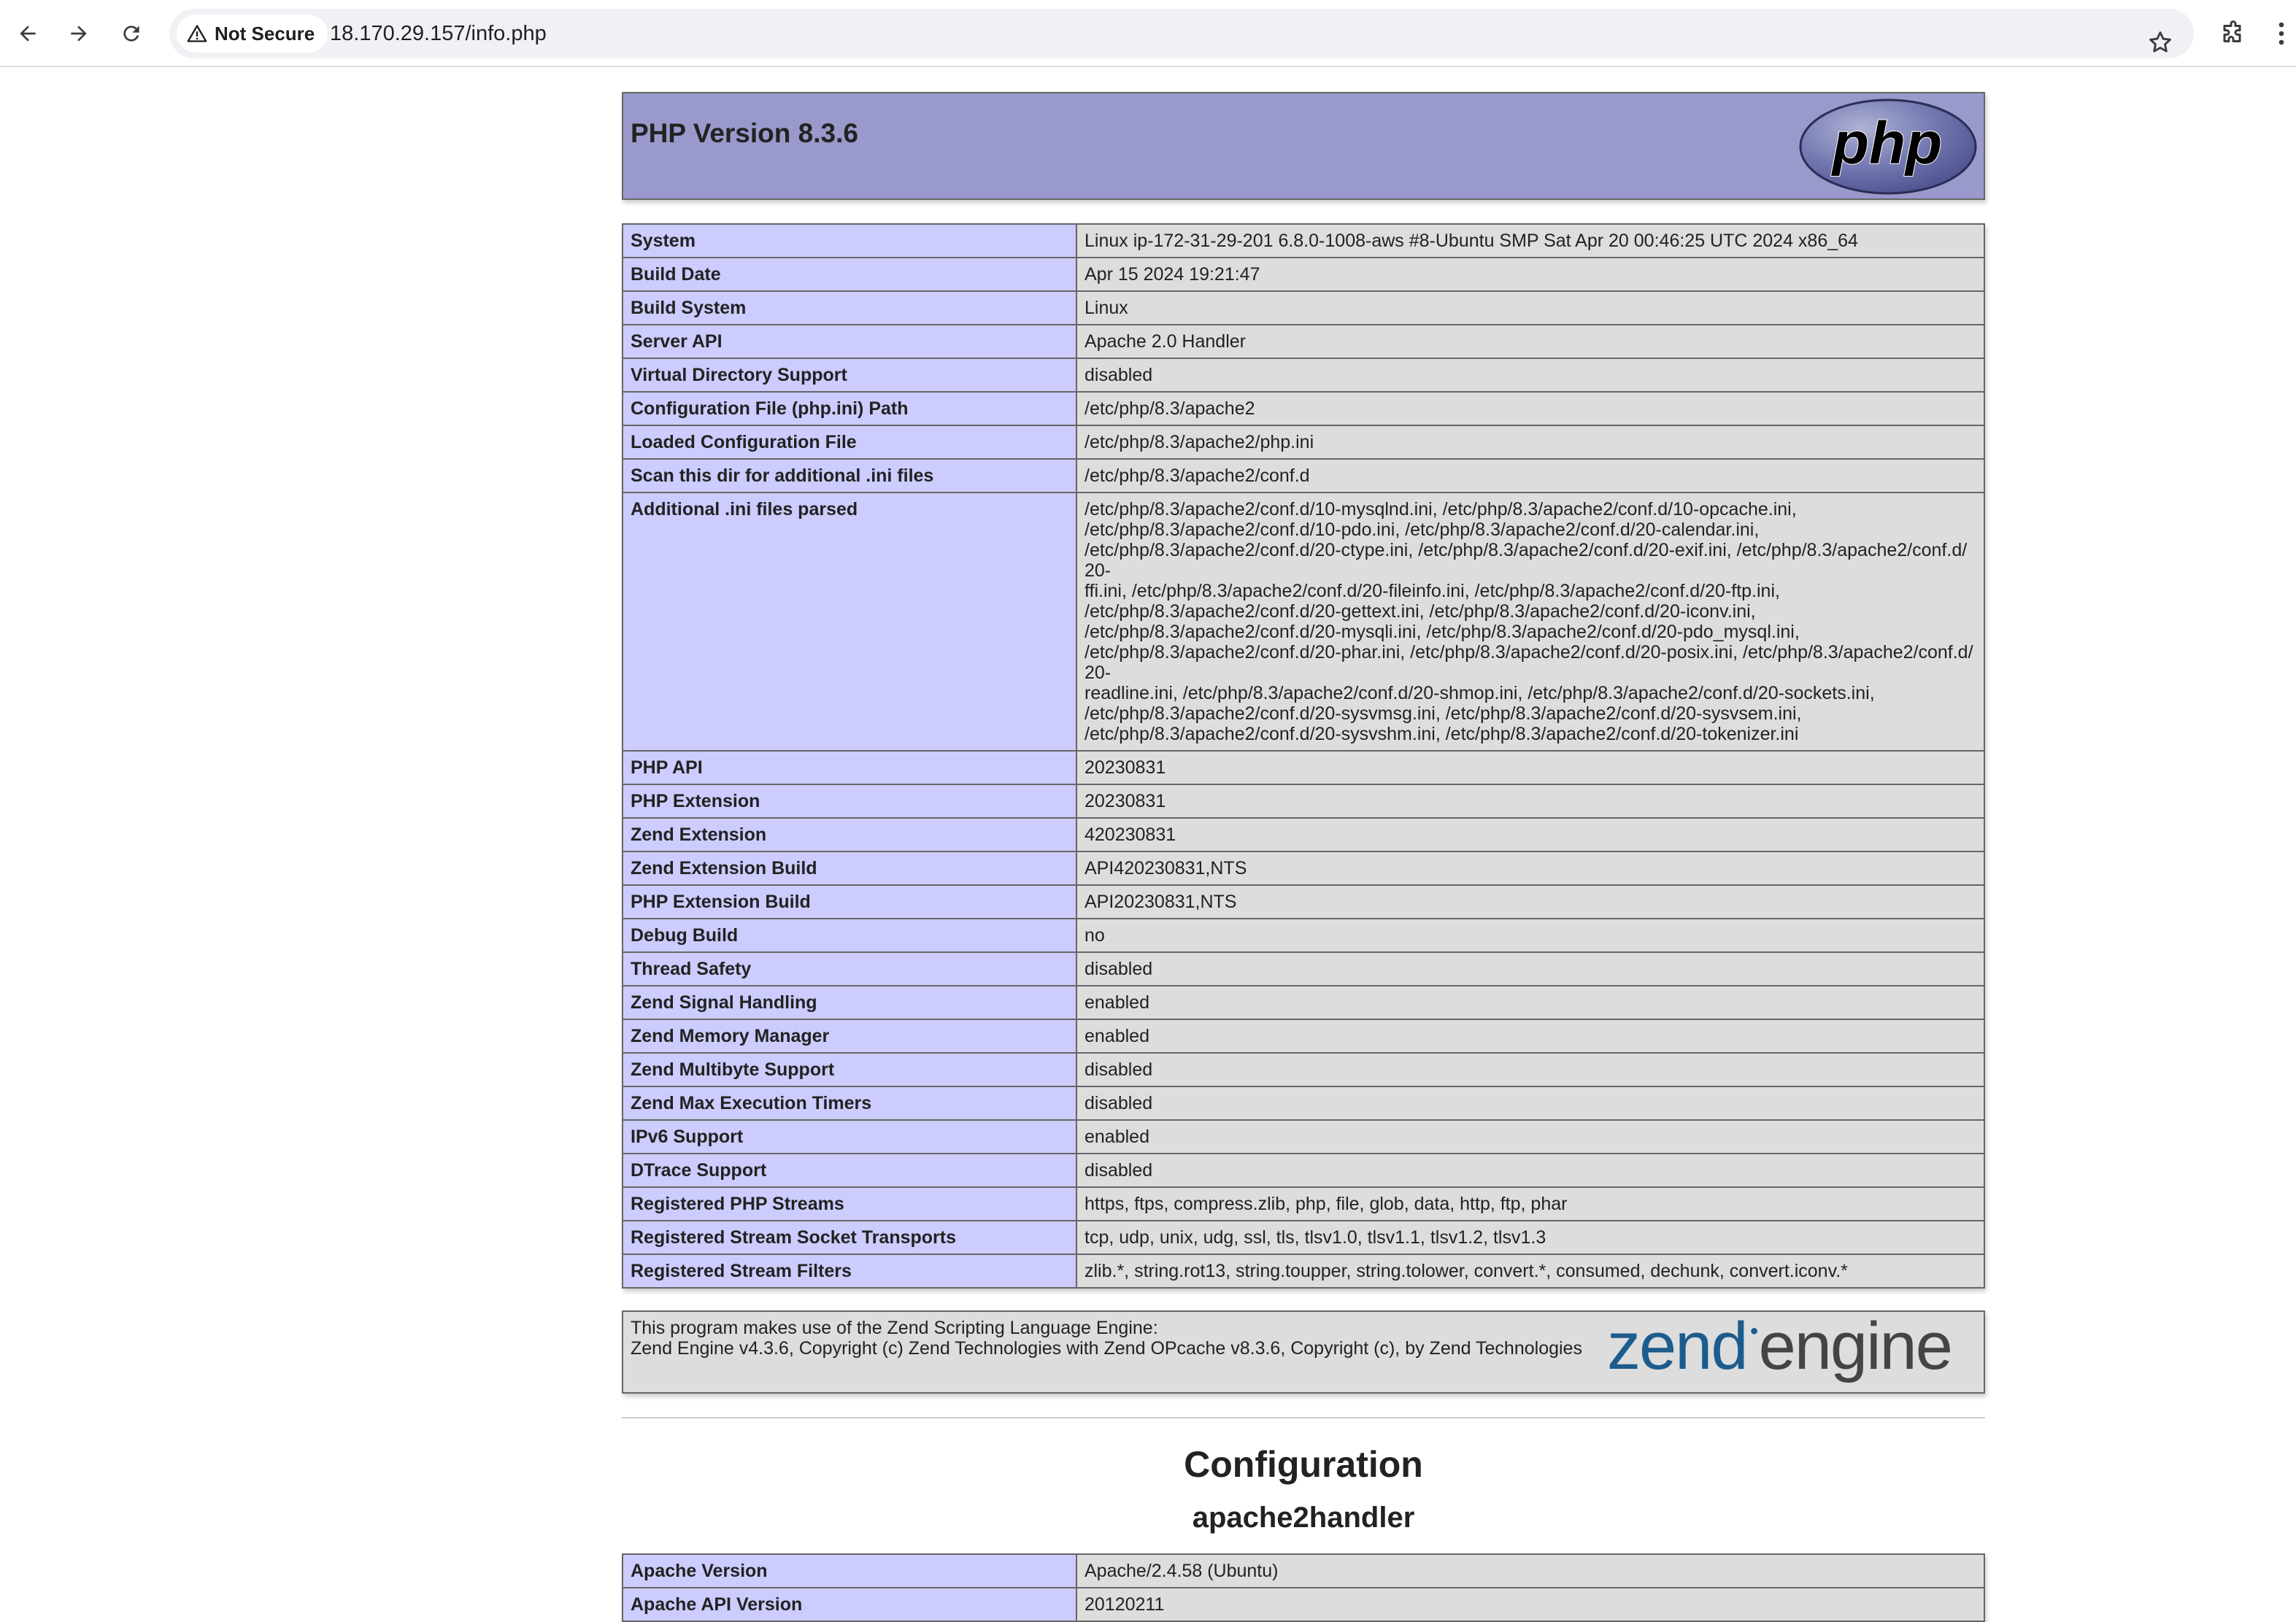 This screenshot has height=1622, width=2296. Describe the element at coordinates (849, 274) in the screenshot. I see `setting-name: Build Date` at that location.